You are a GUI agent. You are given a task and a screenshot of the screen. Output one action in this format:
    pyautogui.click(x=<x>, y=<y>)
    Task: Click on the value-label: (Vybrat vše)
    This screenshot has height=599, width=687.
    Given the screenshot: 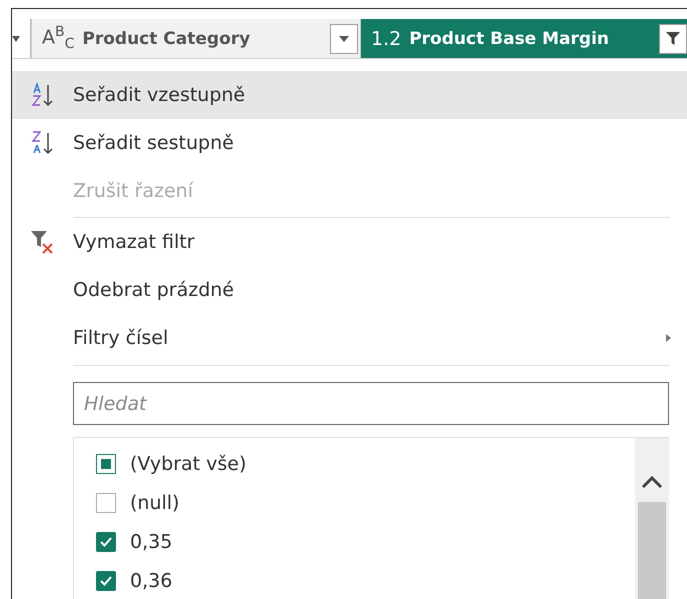 What is the action you would take?
    pyautogui.click(x=188, y=463)
    